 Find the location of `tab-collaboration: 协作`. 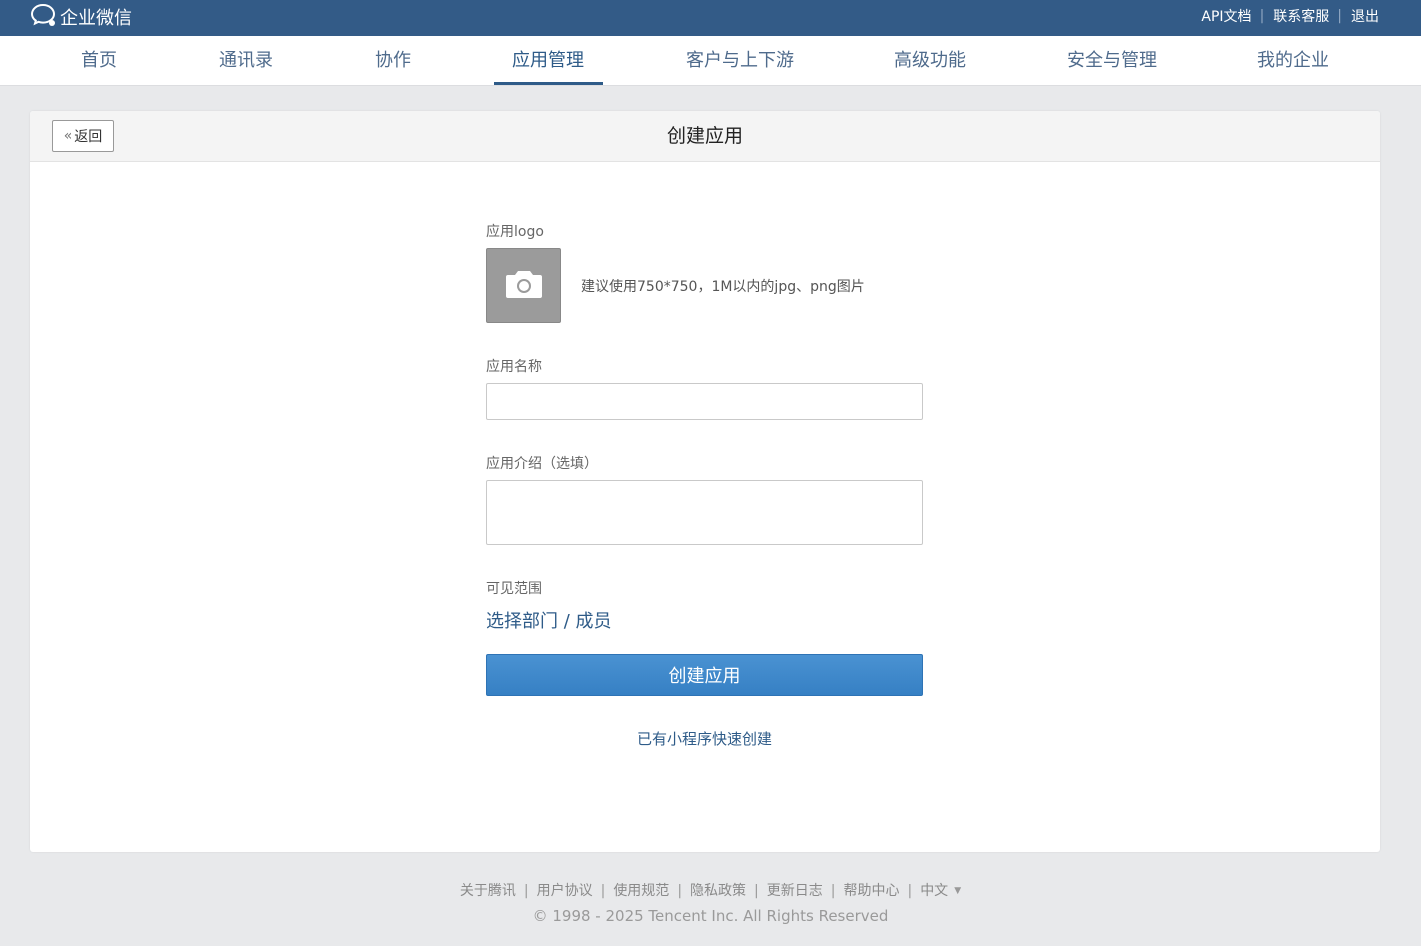

tab-collaboration: 协作 is located at coordinates (393, 61).